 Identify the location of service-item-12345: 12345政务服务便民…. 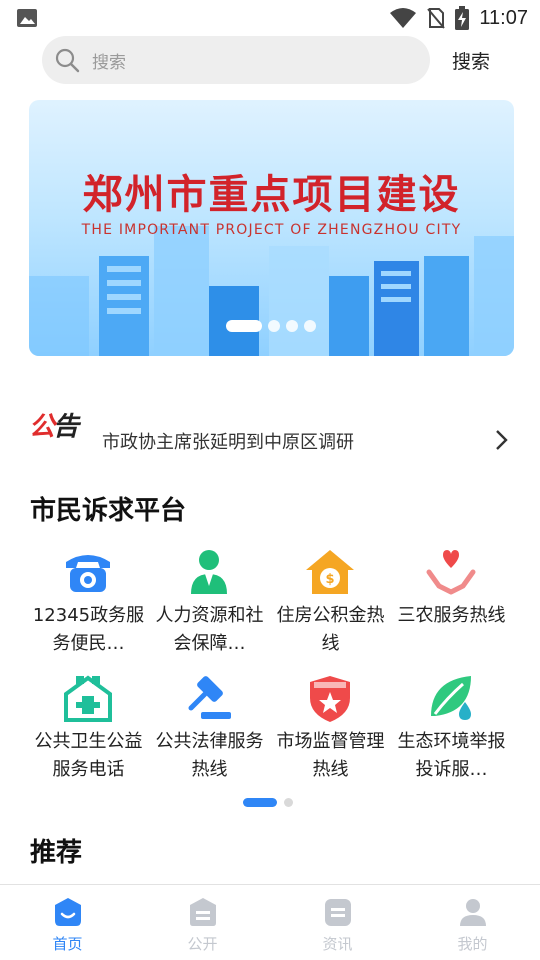
(88, 602).